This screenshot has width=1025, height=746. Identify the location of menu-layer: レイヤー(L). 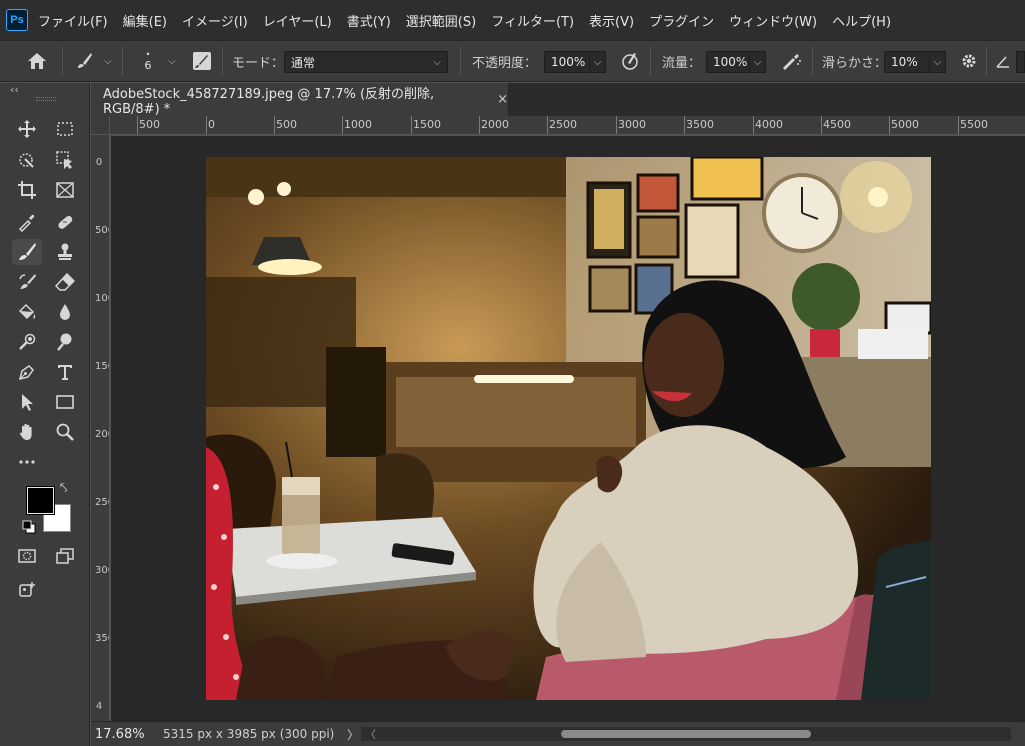
(297, 20).